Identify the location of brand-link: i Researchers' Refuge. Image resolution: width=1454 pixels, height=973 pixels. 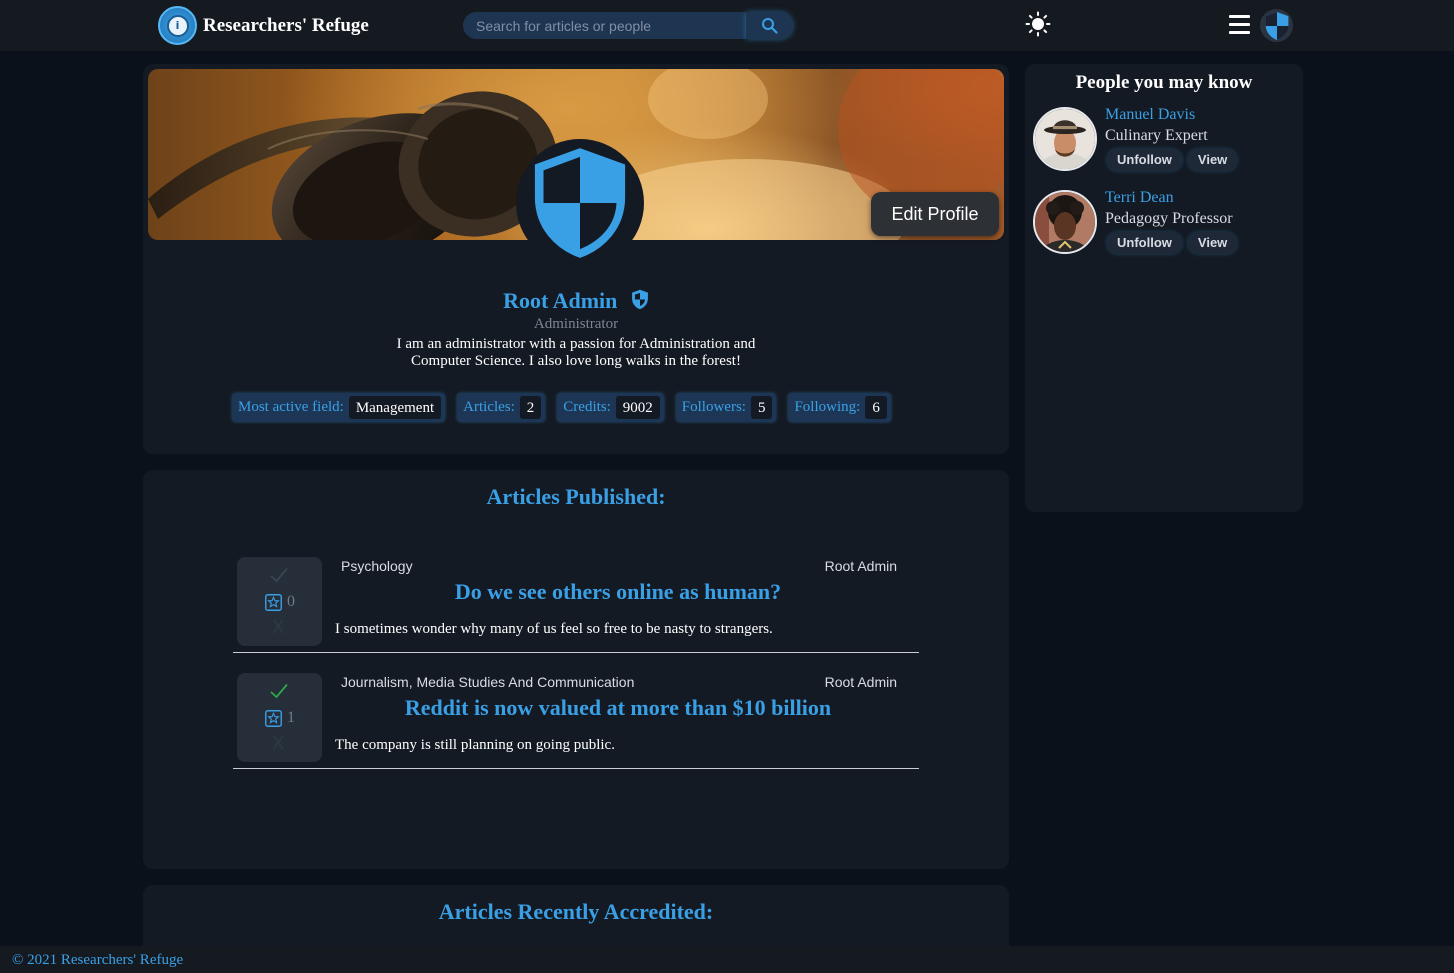
(263, 25).